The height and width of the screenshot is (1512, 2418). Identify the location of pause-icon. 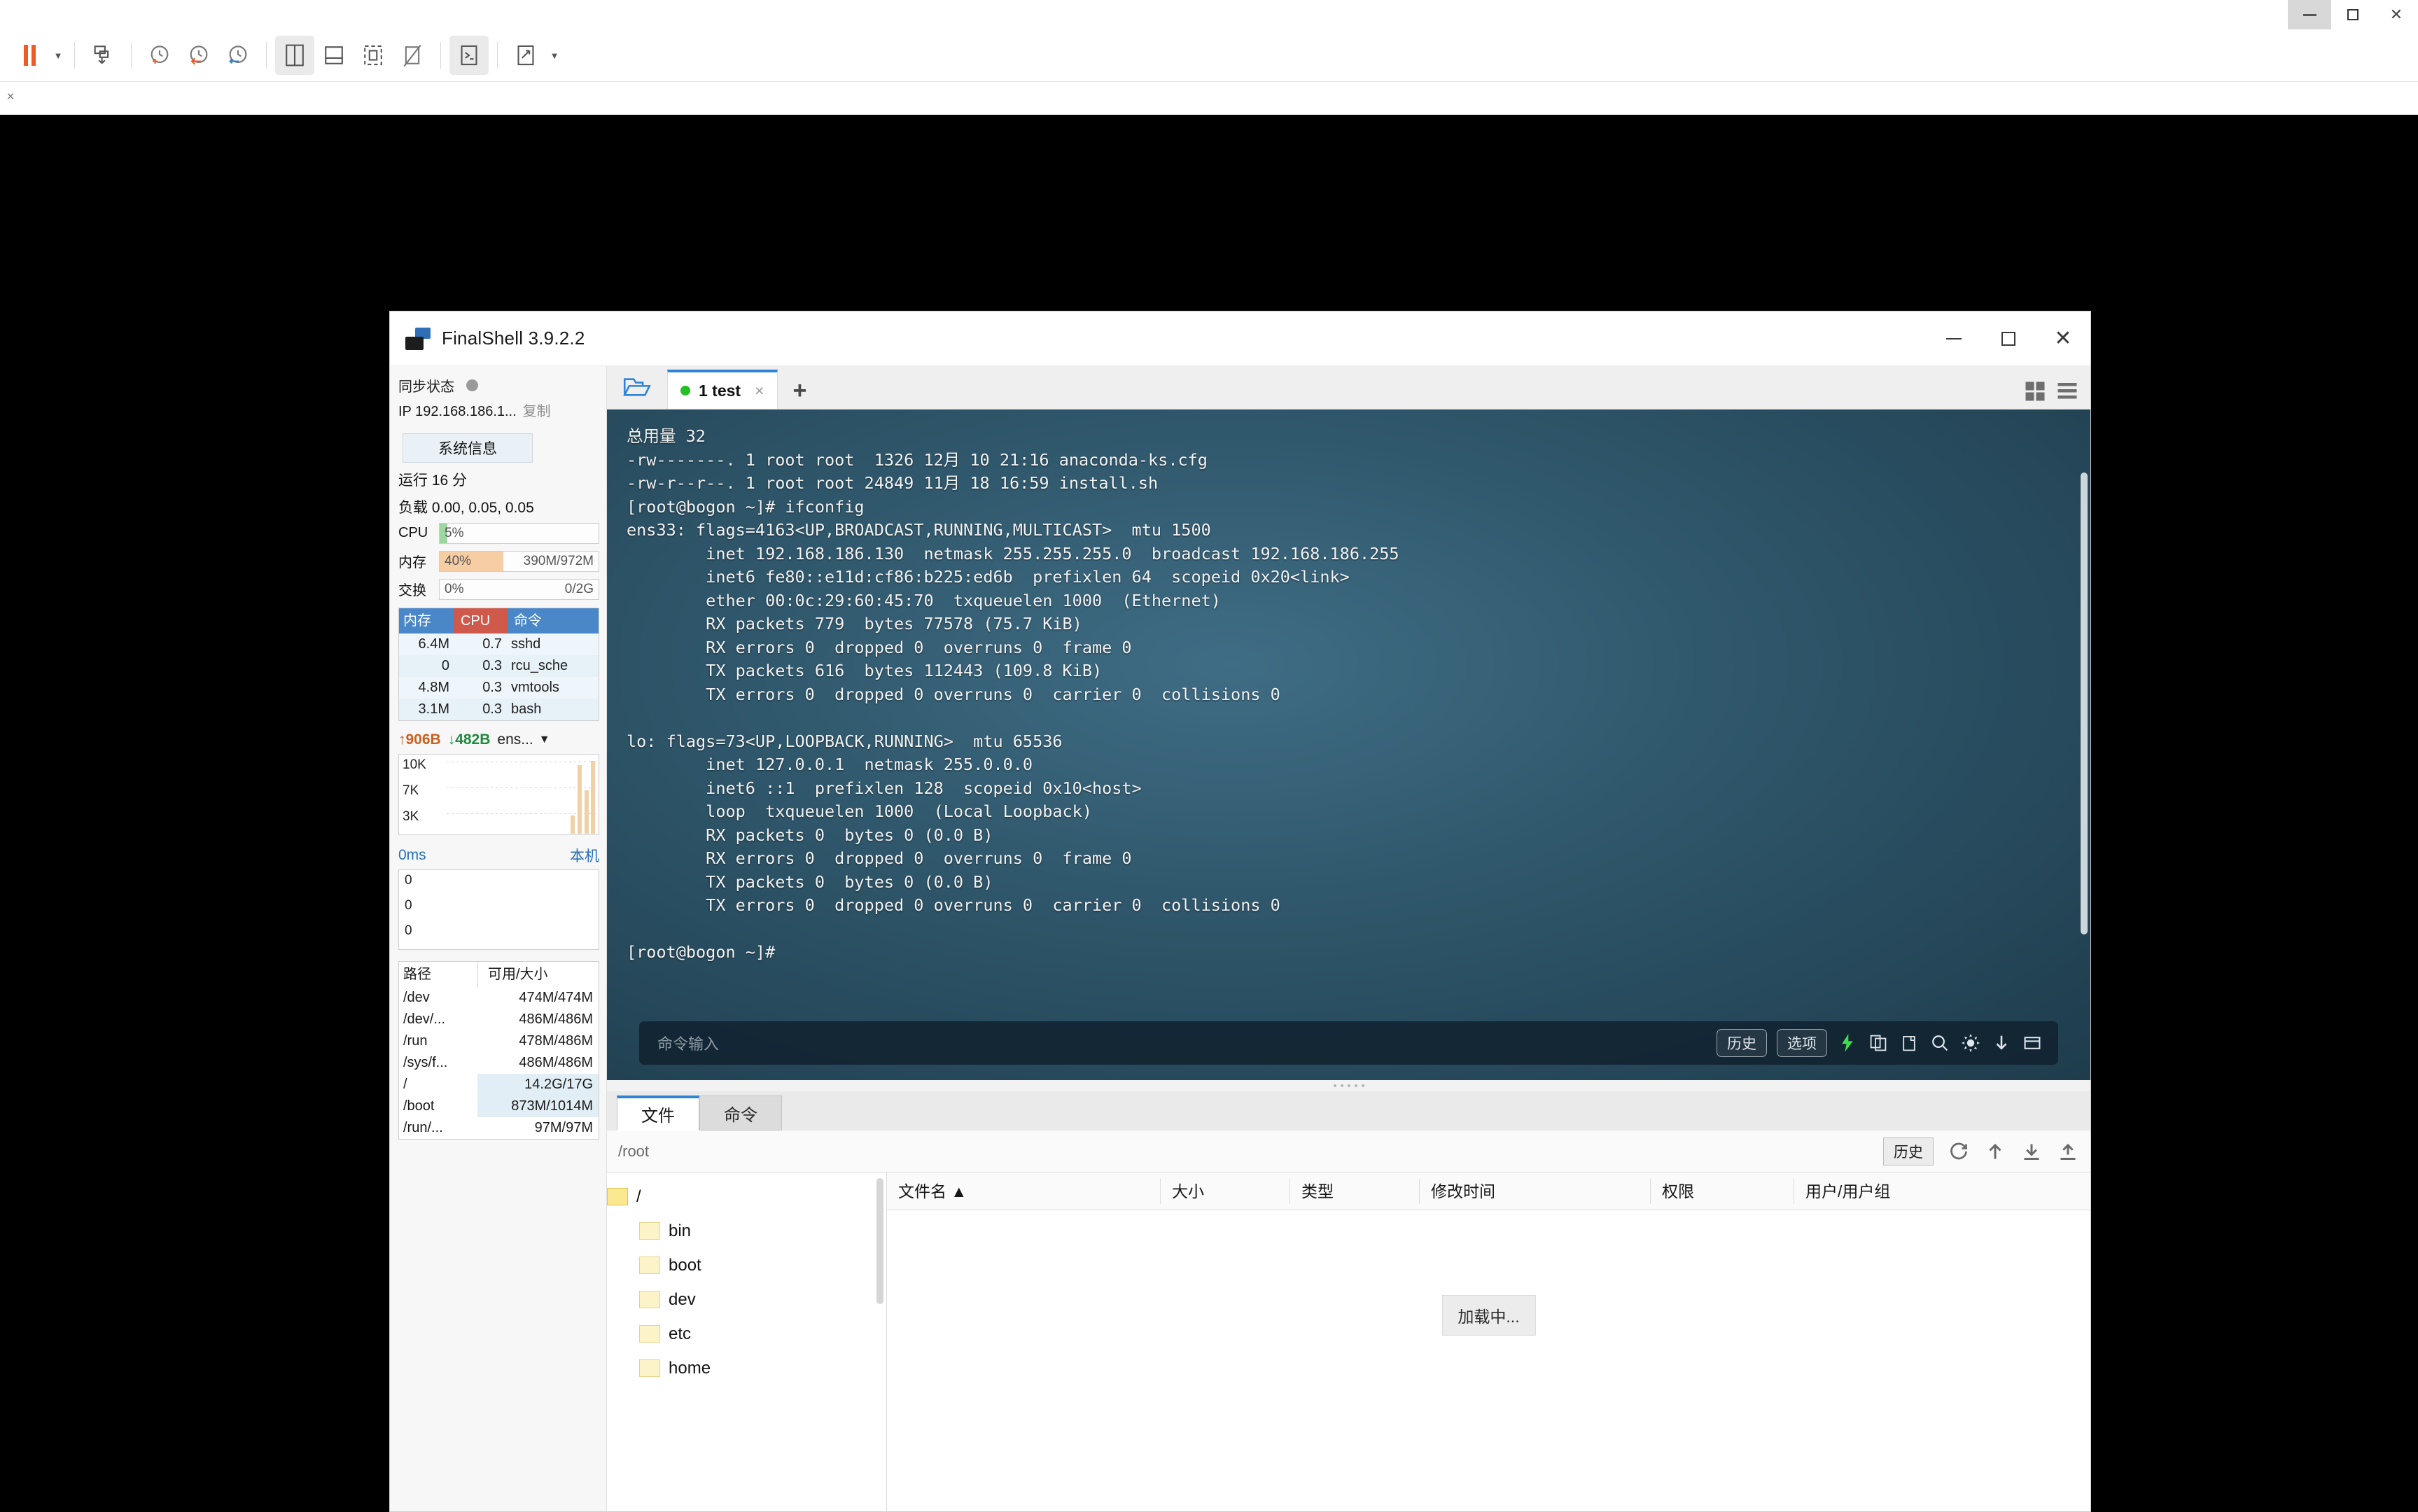
(29, 55).